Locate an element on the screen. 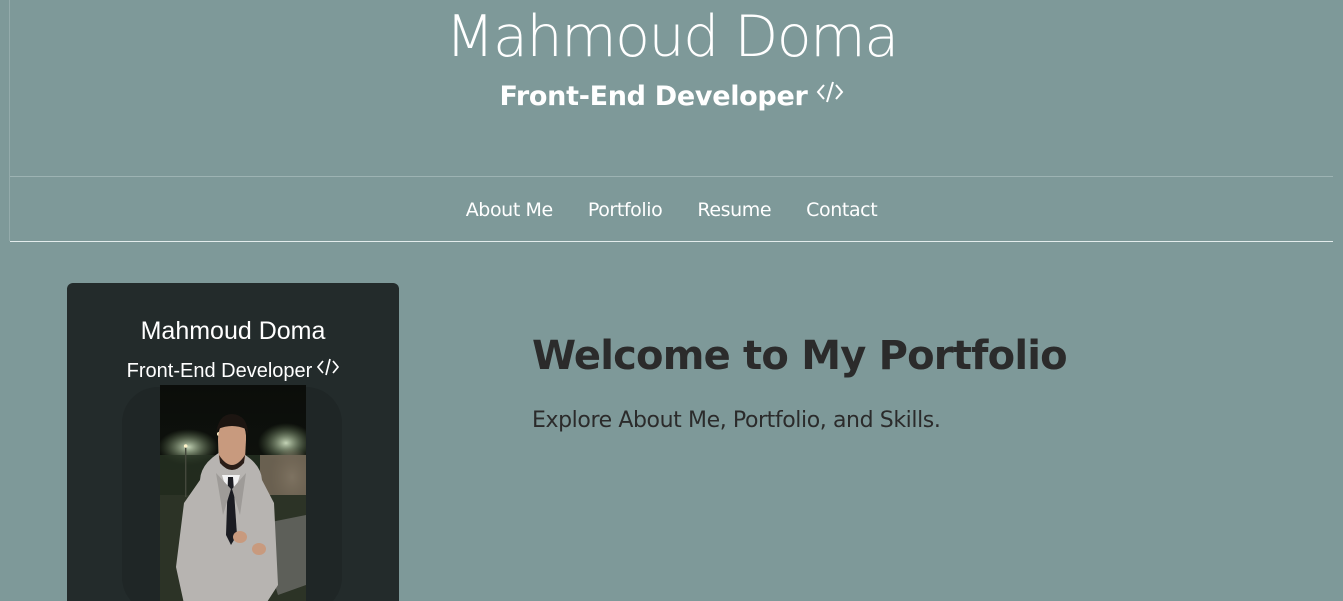  hero-title: Welcome to My Portfolio is located at coordinates (800, 356).